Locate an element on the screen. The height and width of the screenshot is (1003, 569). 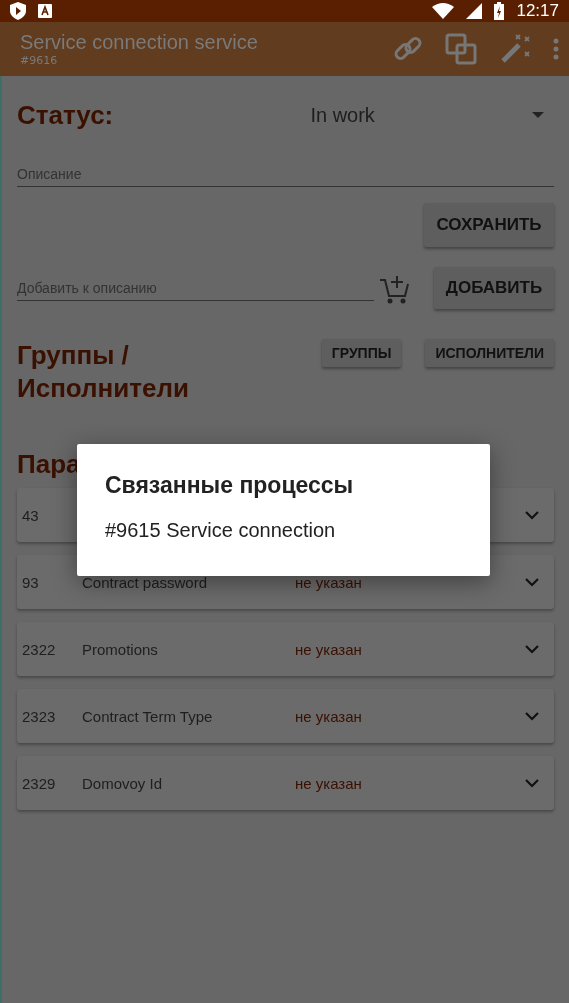
keyboard-icon is located at coordinates (45, 11).